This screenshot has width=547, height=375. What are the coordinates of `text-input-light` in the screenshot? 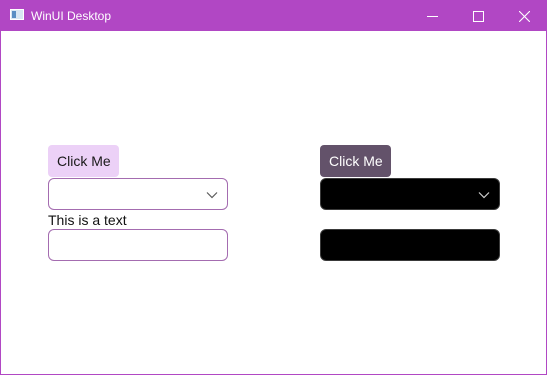 It's located at (138, 245).